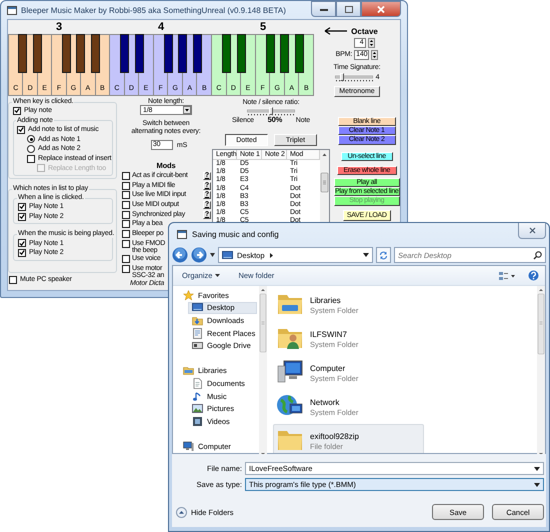 The height and width of the screenshot is (532, 550). Describe the element at coordinates (197, 408) in the screenshot. I see `picture-icon` at that location.